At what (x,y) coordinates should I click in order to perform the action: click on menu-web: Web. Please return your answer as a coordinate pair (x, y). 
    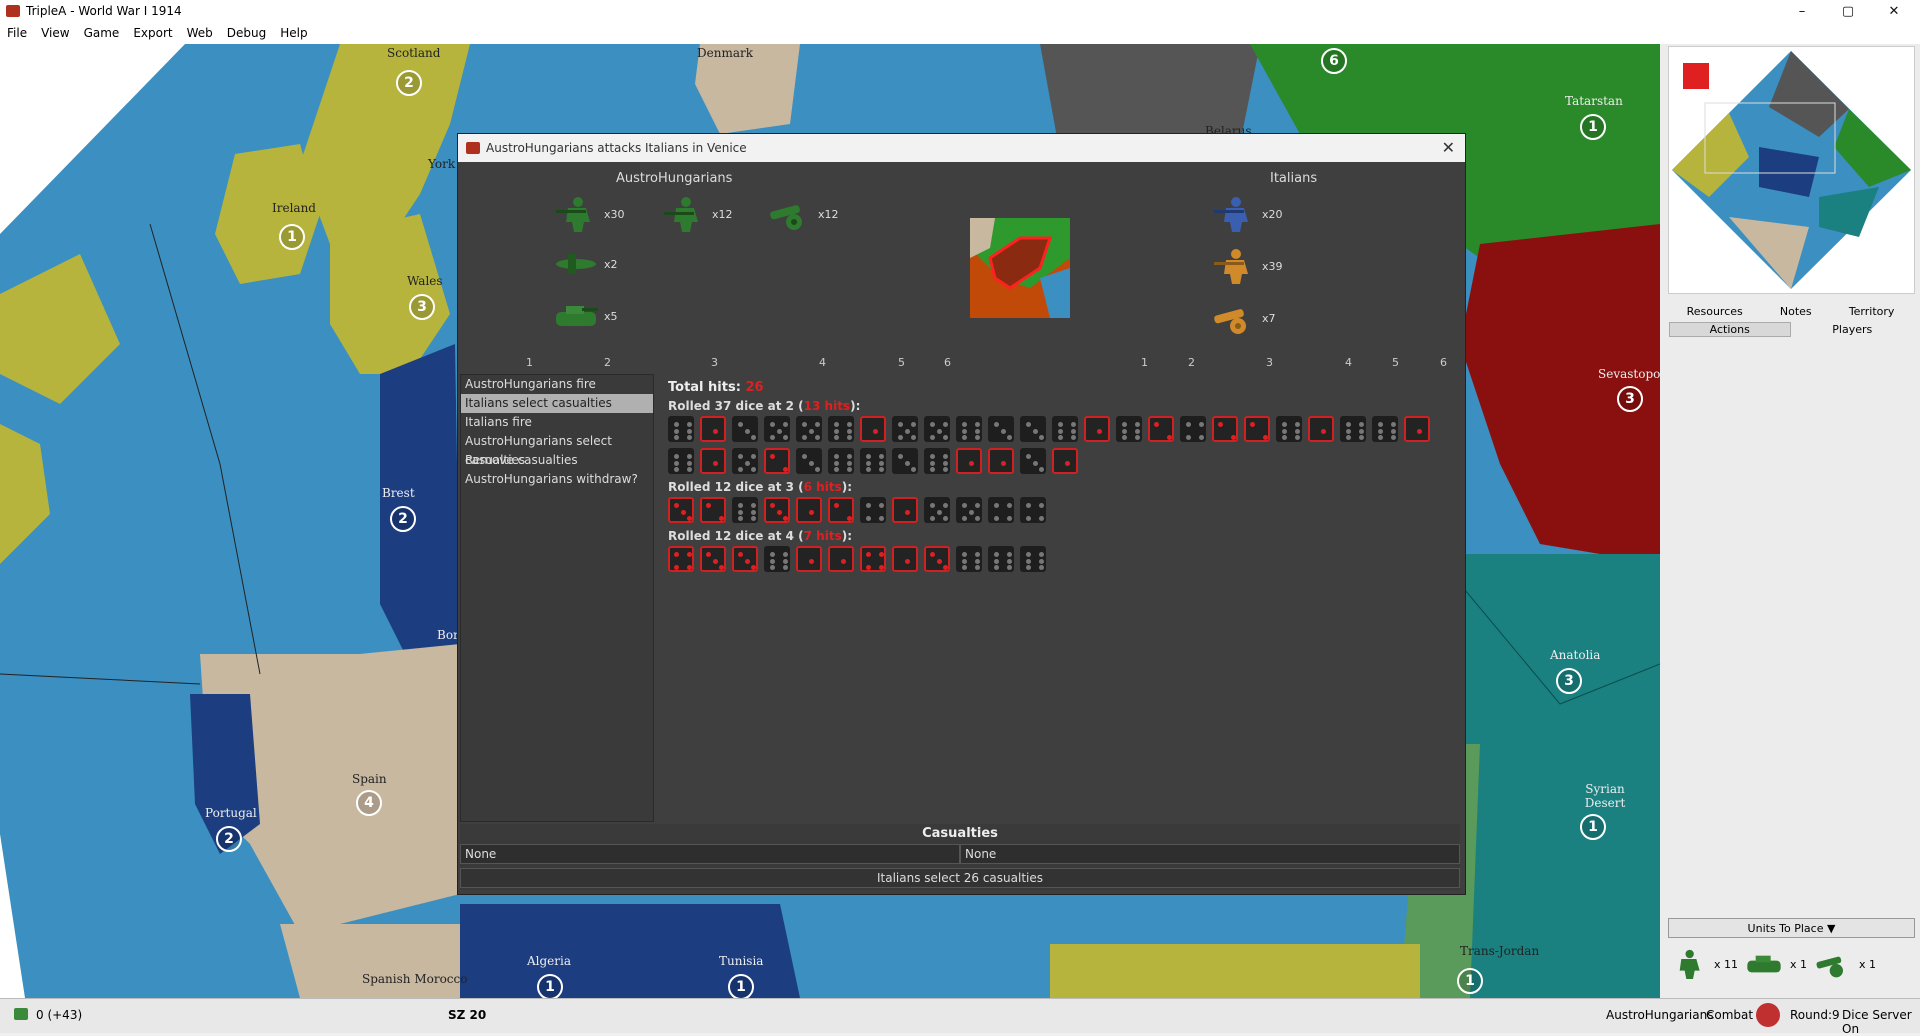
    Looking at the image, I should click on (200, 33).